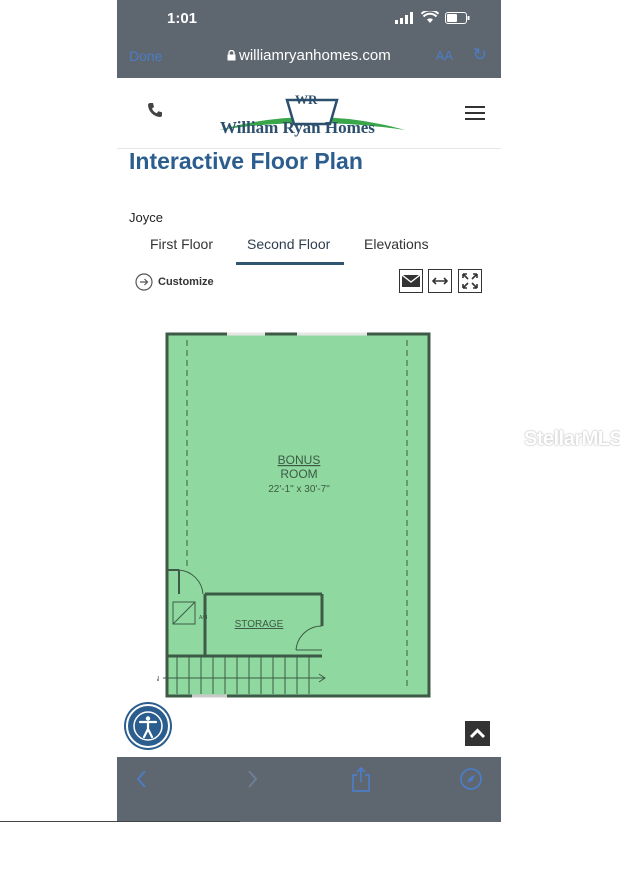 The width and height of the screenshot is (620, 877). What do you see at coordinates (480, 55) in the screenshot?
I see `reload-icon: ↻` at bounding box center [480, 55].